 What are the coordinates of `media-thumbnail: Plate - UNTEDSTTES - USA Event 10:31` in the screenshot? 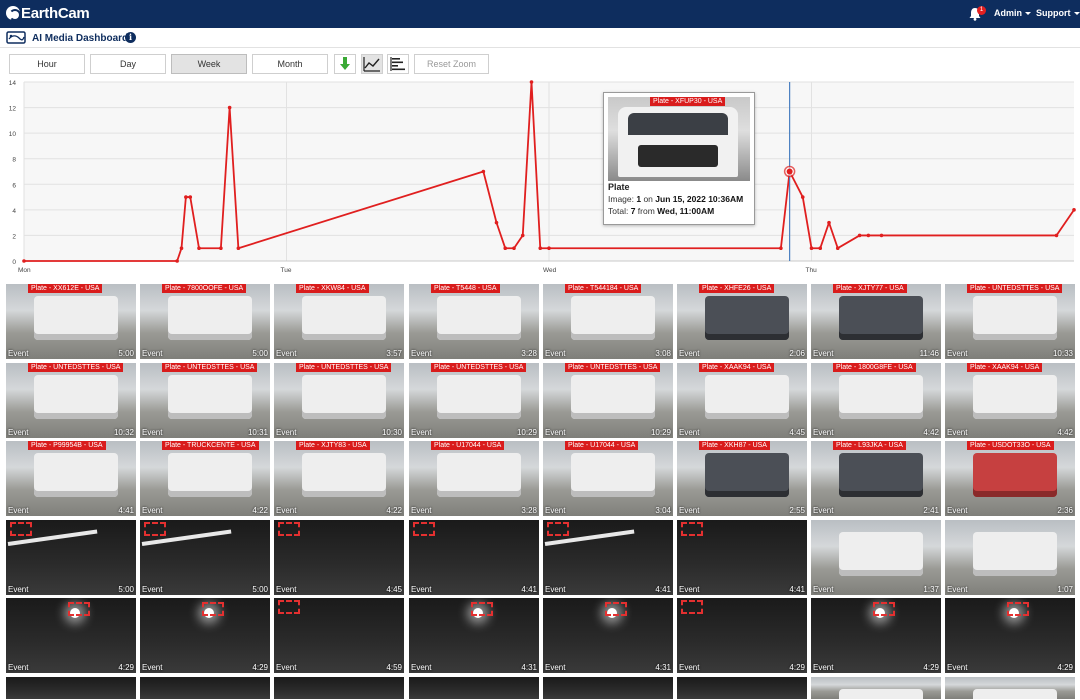 It's located at (205, 400).